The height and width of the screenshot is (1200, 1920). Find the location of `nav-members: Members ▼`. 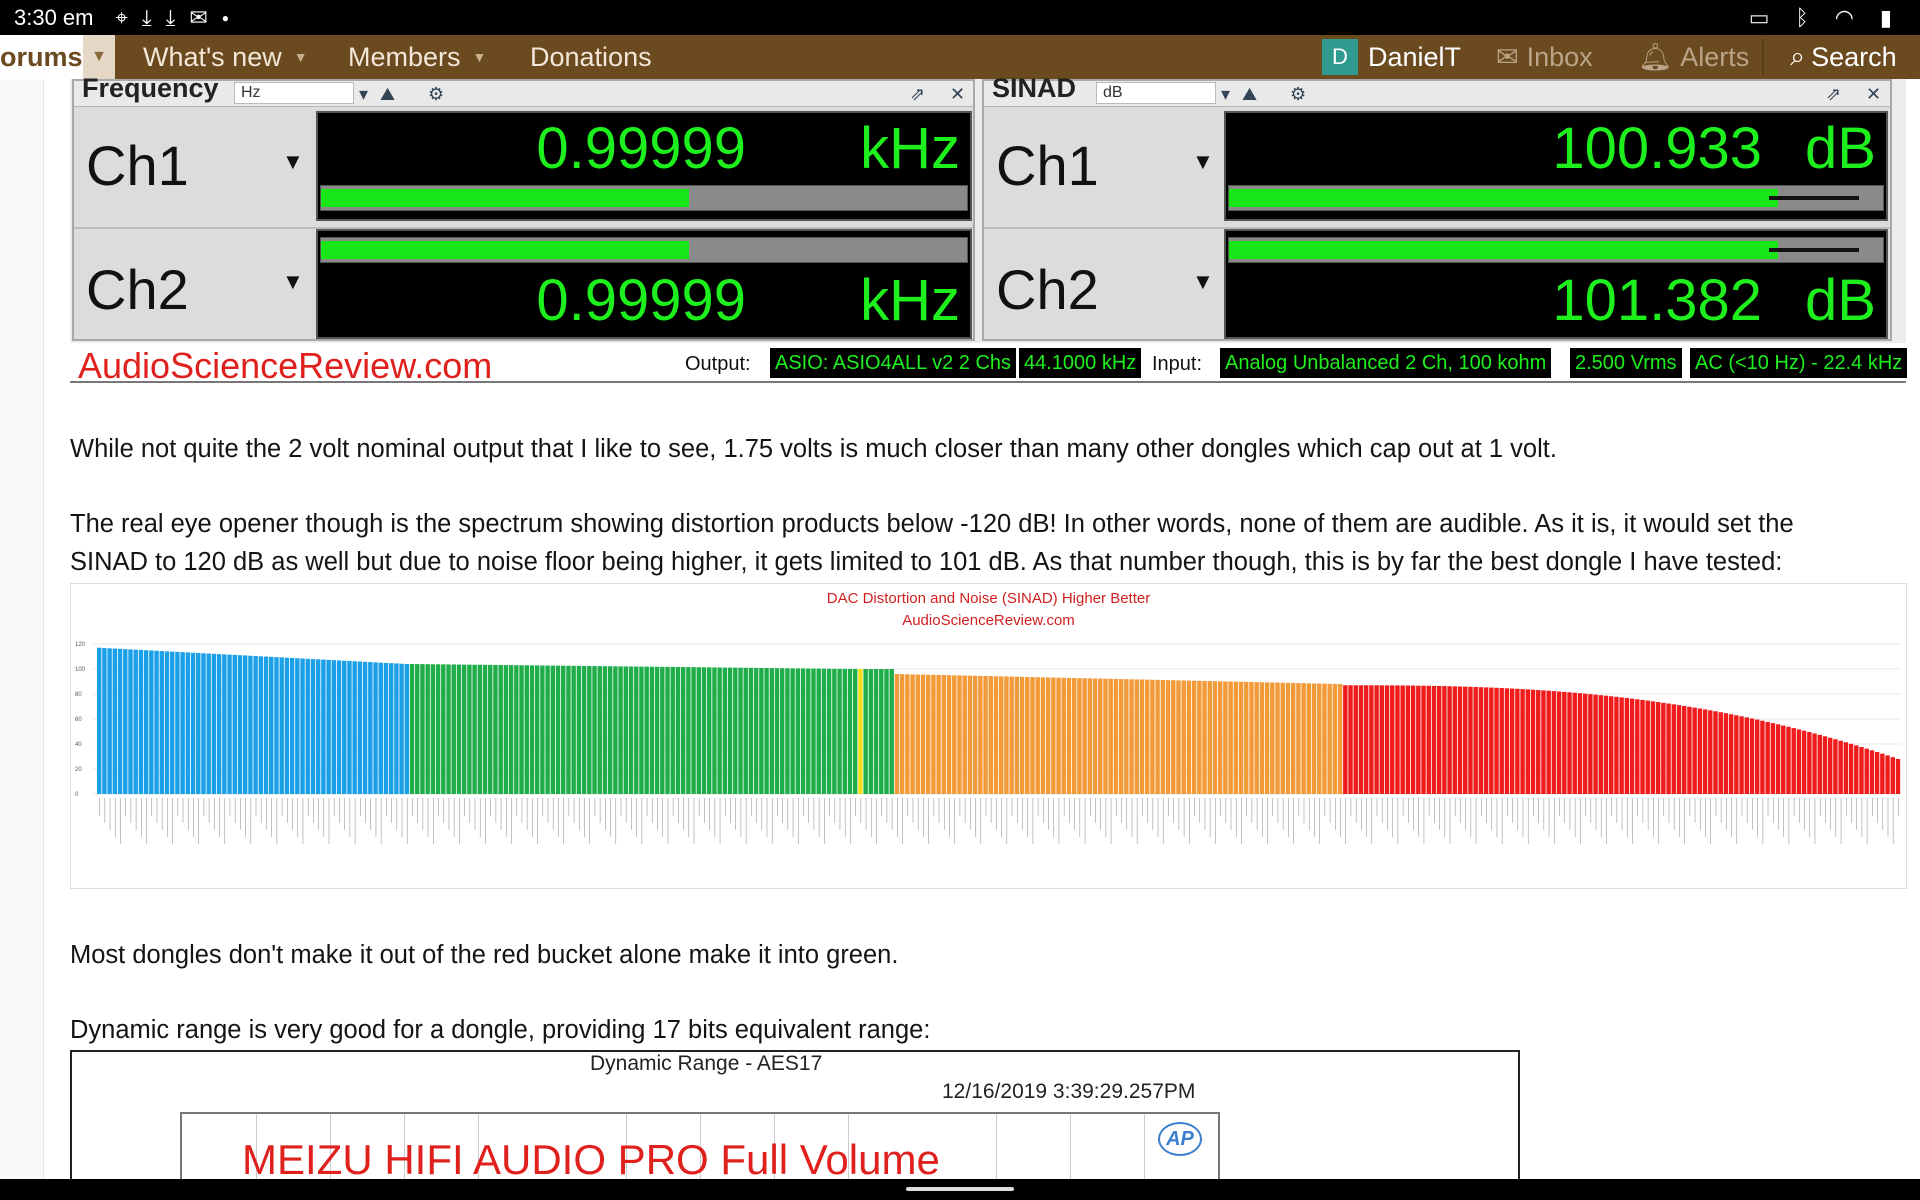

nav-members: Members ▼ is located at coordinates (417, 57).